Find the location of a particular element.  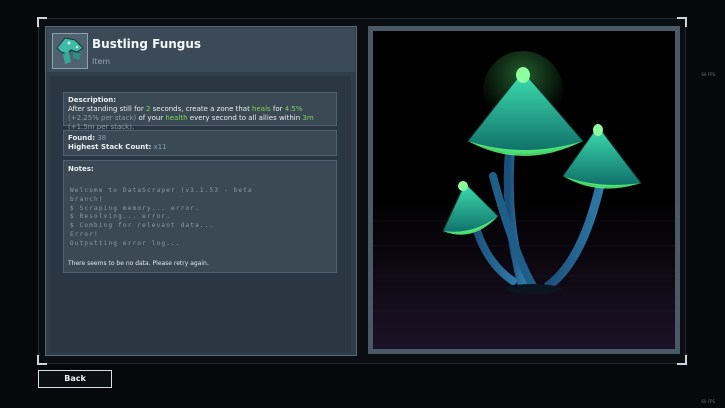

item-type: Item is located at coordinates (101, 61).